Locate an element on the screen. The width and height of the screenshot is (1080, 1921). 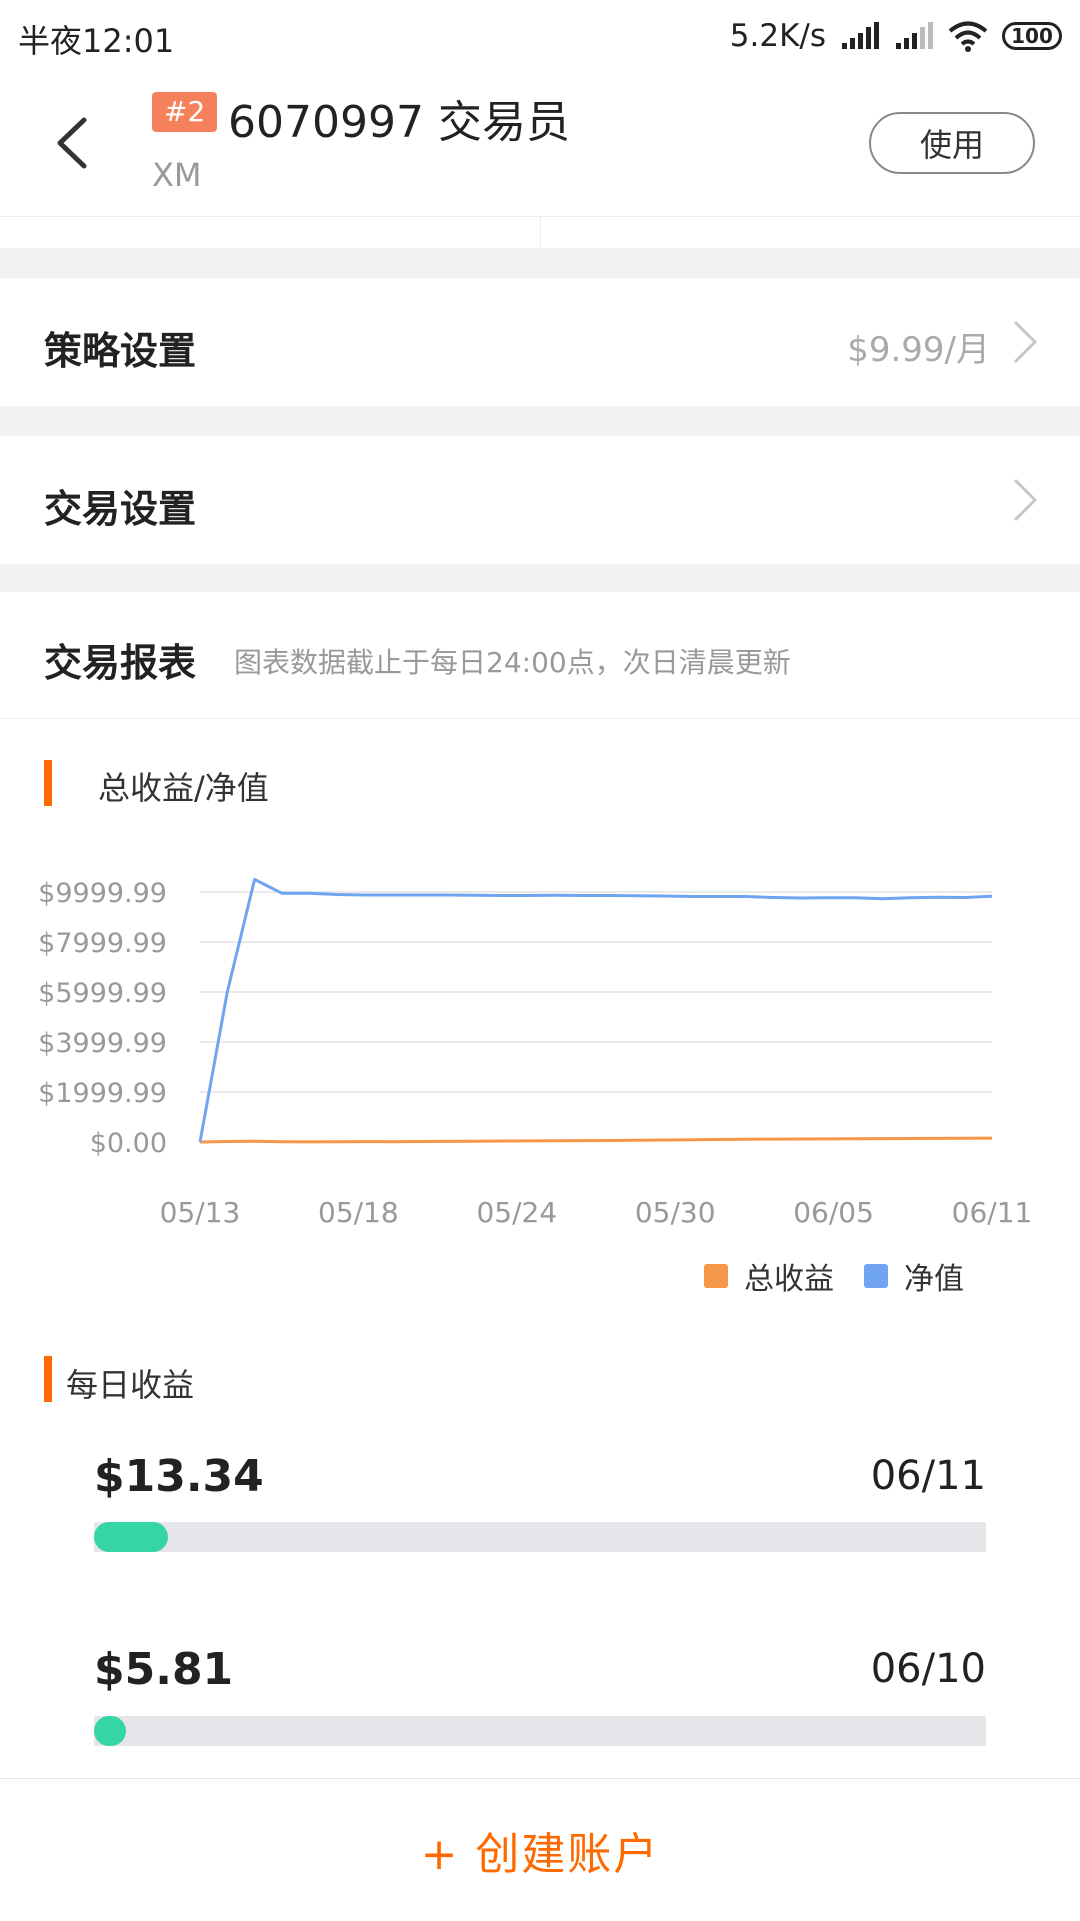
create-account-button: + 创建账户 is located at coordinates (540, 1849).